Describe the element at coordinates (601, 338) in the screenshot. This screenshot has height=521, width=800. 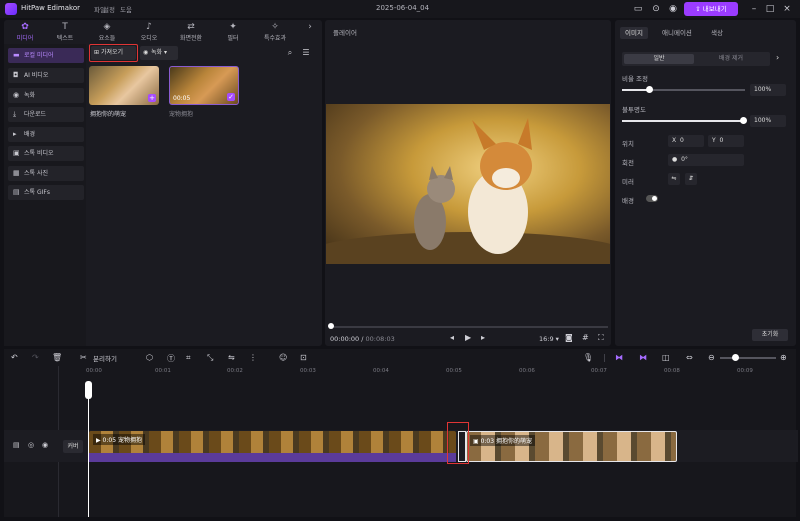
I see `fullscreen-icon: ⛶` at that location.